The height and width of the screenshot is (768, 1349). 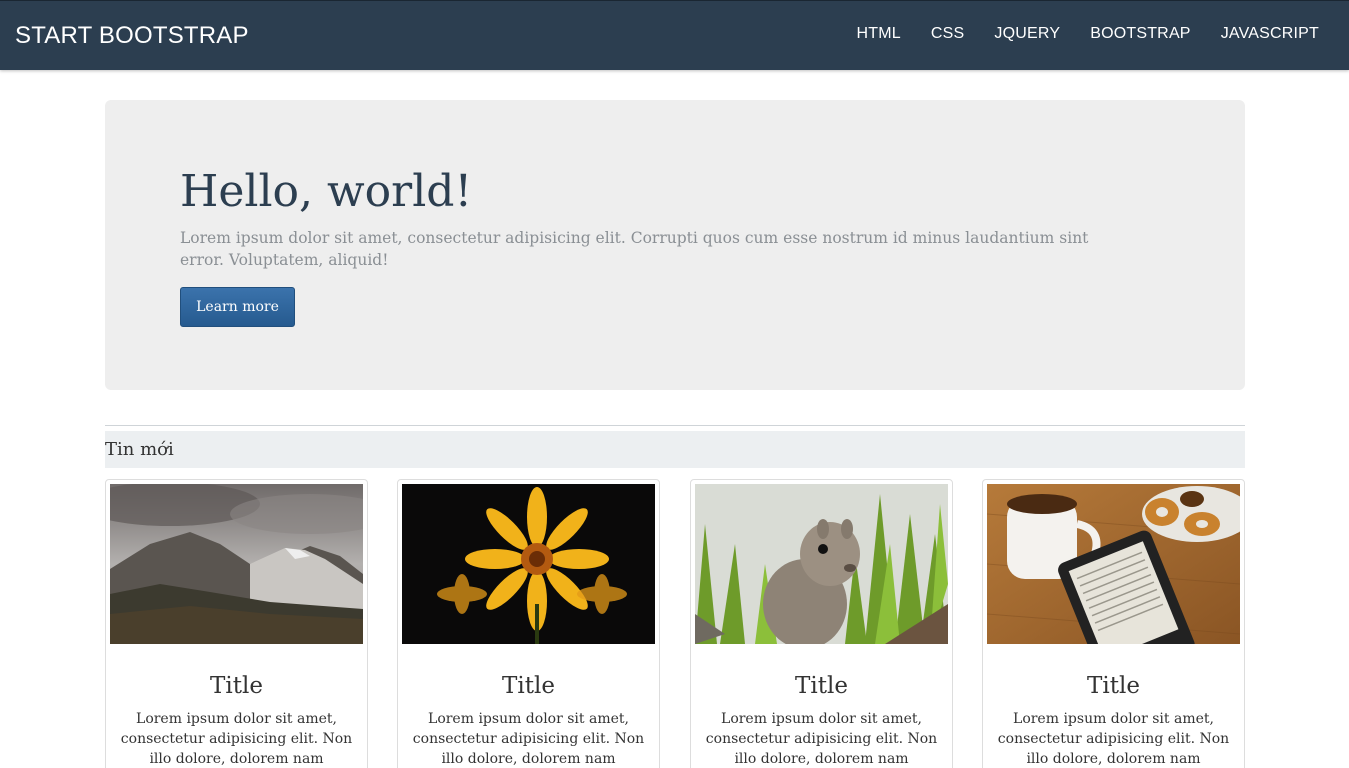 What do you see at coordinates (675, 425) in the screenshot?
I see `section-divider` at bounding box center [675, 425].